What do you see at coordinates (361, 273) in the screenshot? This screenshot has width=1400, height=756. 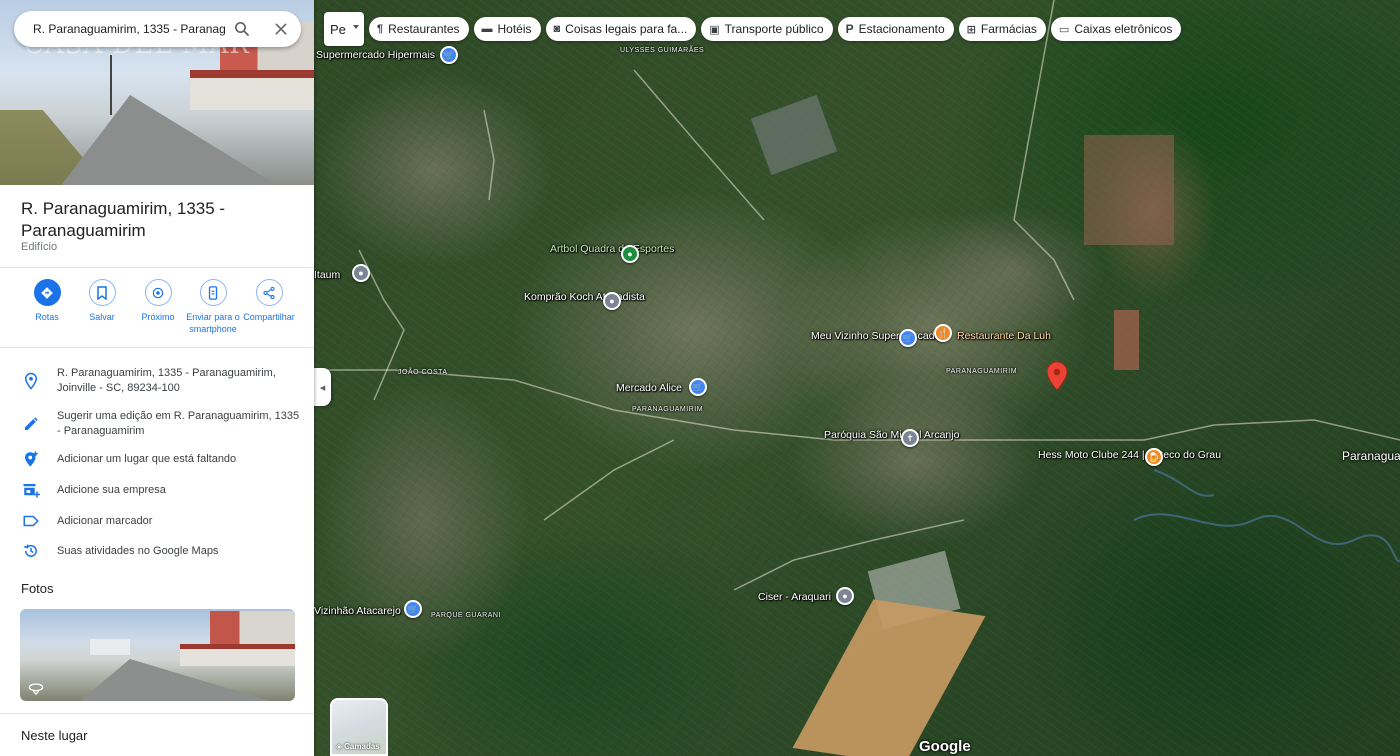 I see `place-icon: ●` at bounding box center [361, 273].